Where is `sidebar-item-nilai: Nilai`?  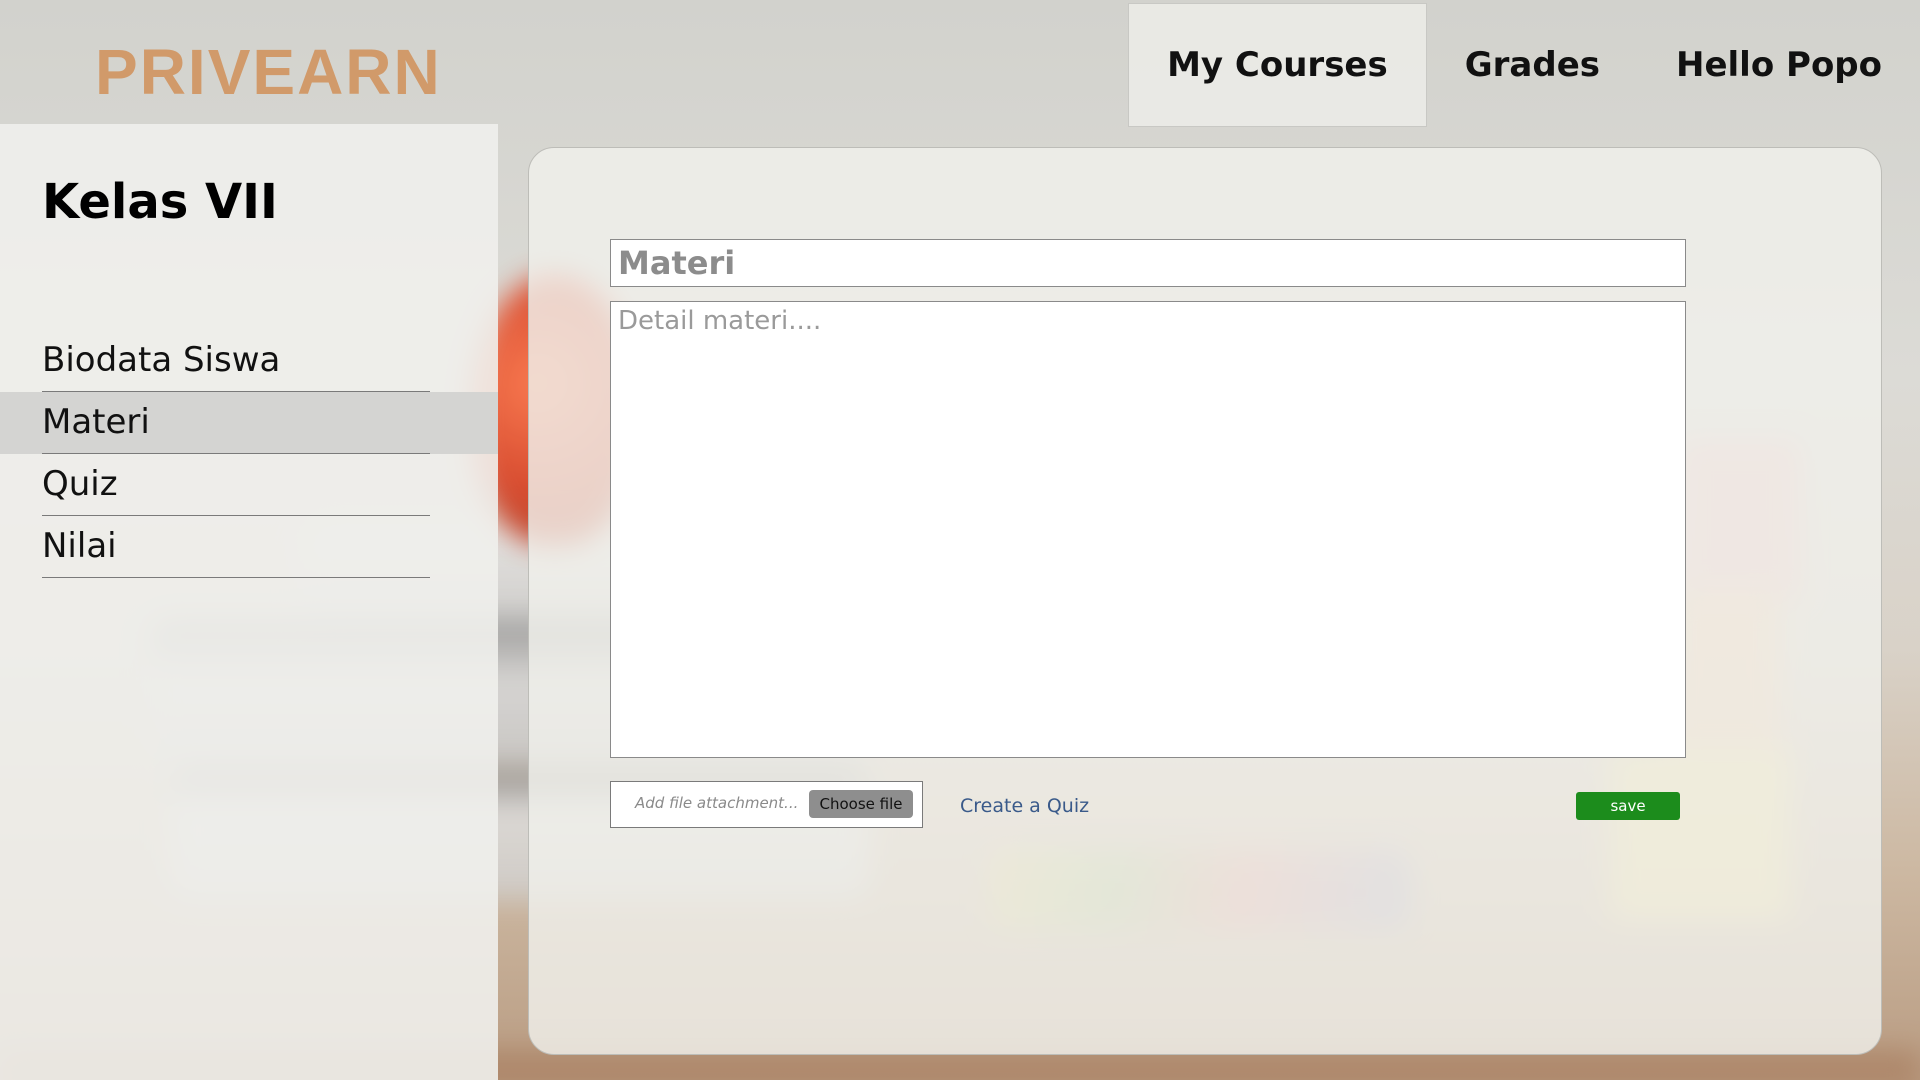
sidebar-item-nilai: Nilai is located at coordinates (249, 547).